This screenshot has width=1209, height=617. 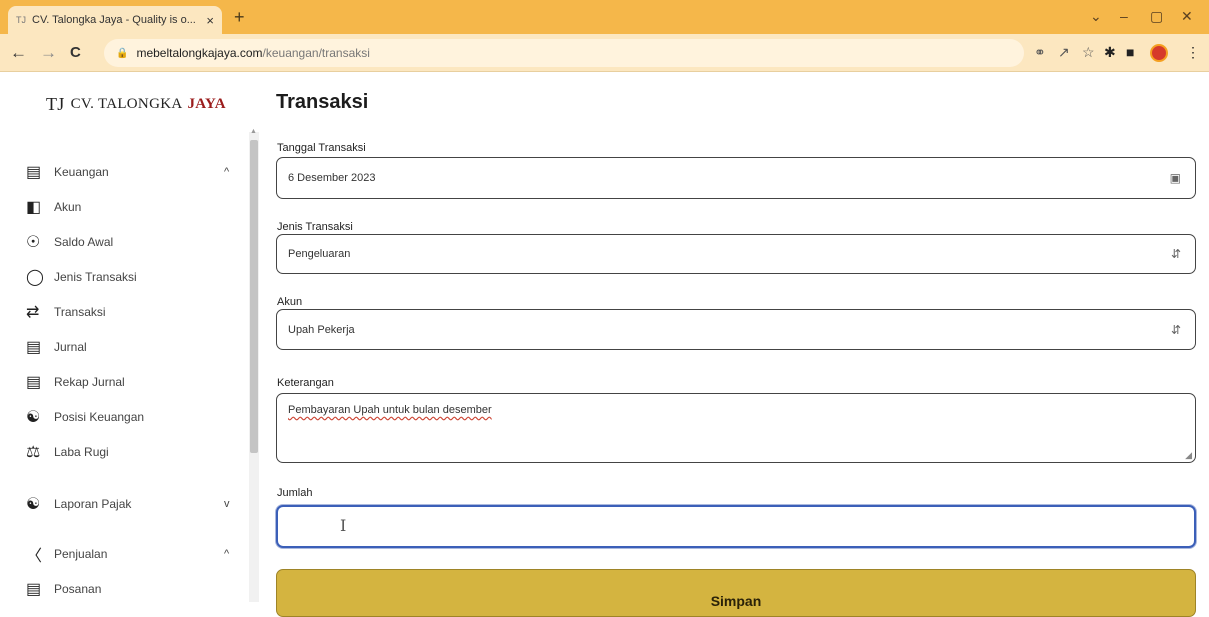 I want to click on sidebar-item-label: Laporan Pajak, so click(x=93, y=504).